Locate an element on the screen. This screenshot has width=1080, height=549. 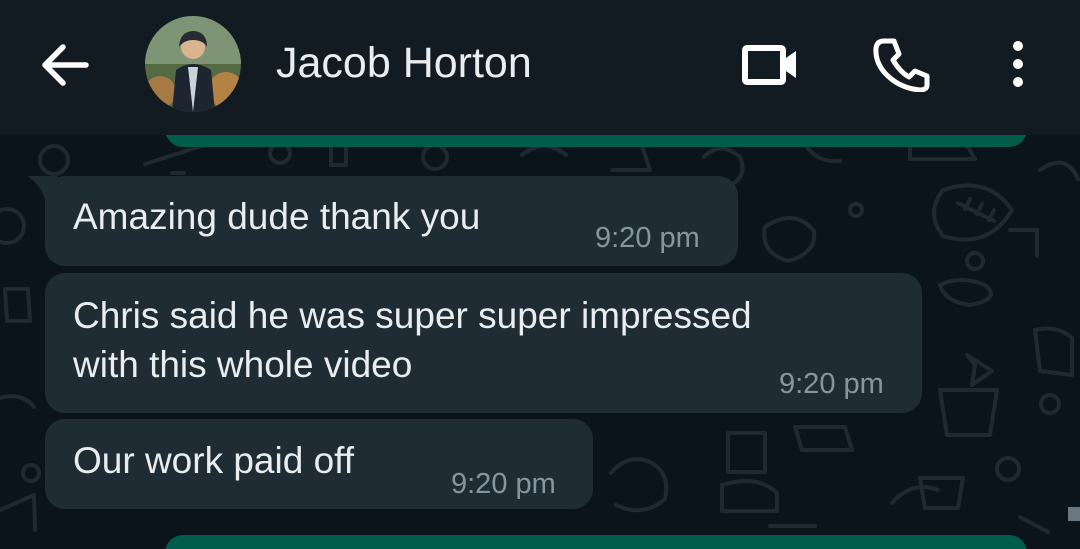
message-bubble: Our work paid off 9:20 pm is located at coordinates (319, 464).